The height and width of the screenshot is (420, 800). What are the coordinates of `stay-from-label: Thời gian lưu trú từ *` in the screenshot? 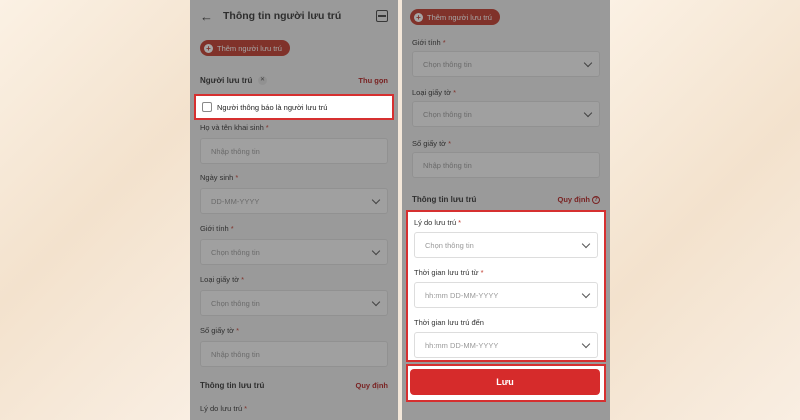 It's located at (449, 272).